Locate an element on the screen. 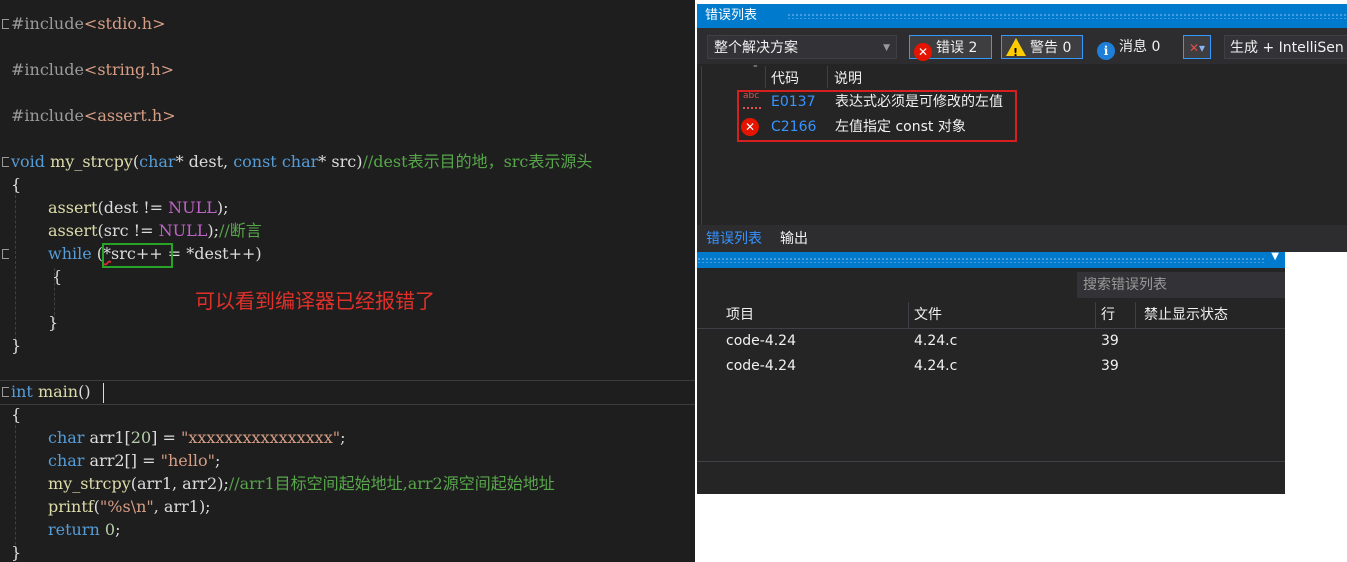  function-name: assert is located at coordinates (73, 207).